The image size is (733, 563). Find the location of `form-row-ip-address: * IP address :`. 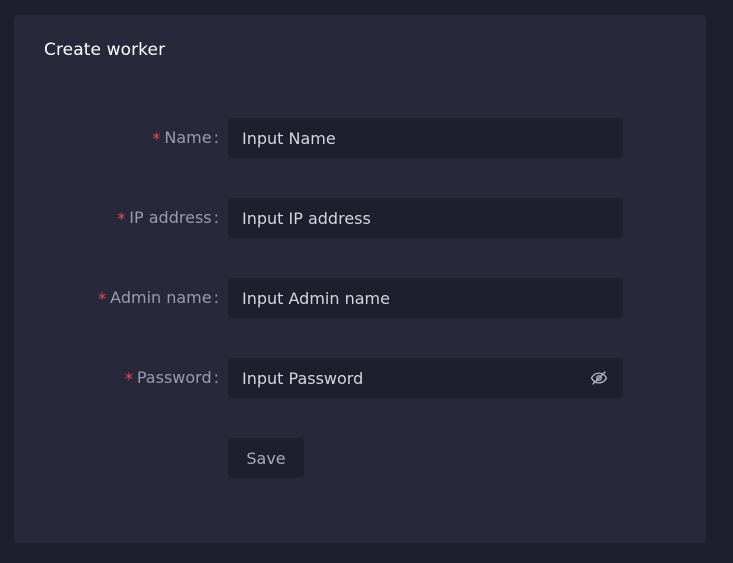

form-row-ip-address: * IP address : is located at coordinates (360, 218).